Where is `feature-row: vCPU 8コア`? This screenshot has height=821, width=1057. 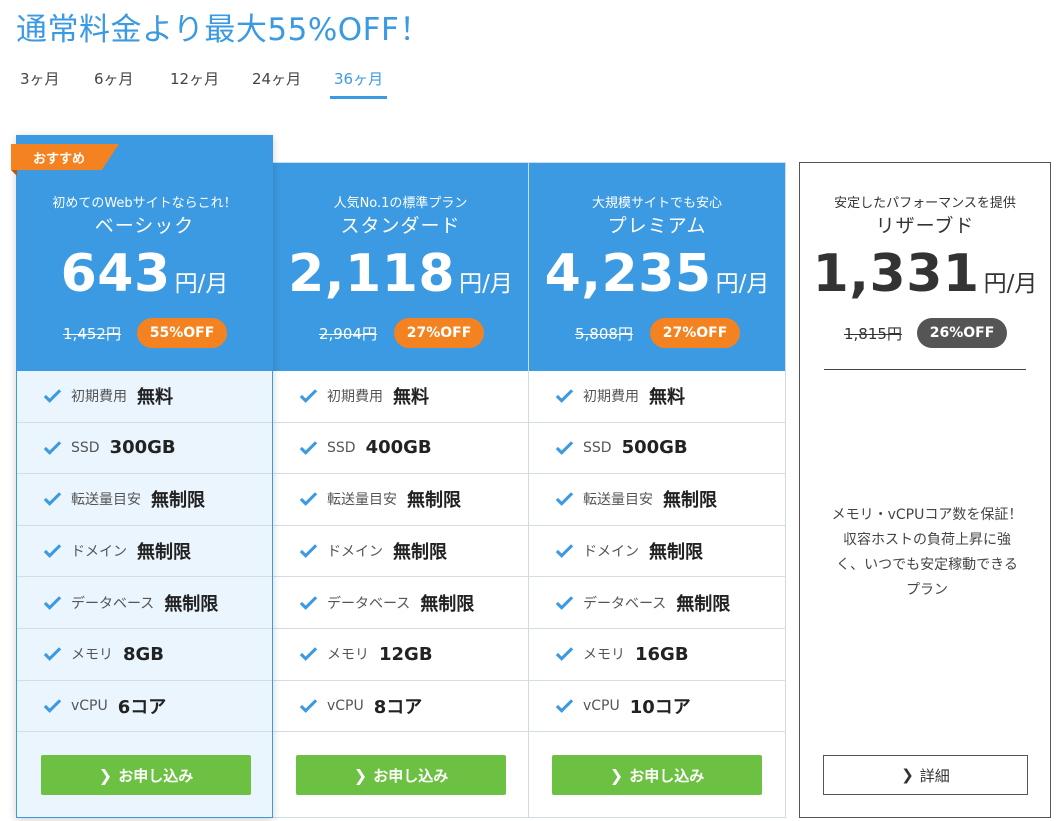 feature-row: vCPU 8コア is located at coordinates (400, 707).